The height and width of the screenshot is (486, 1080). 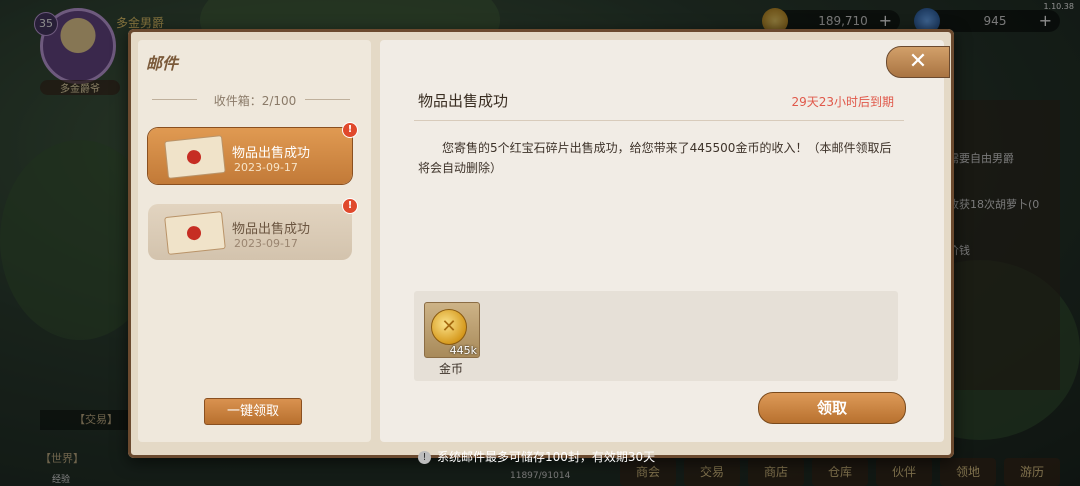 I want to click on claim-all-button: 一键领取, so click(x=253, y=411).